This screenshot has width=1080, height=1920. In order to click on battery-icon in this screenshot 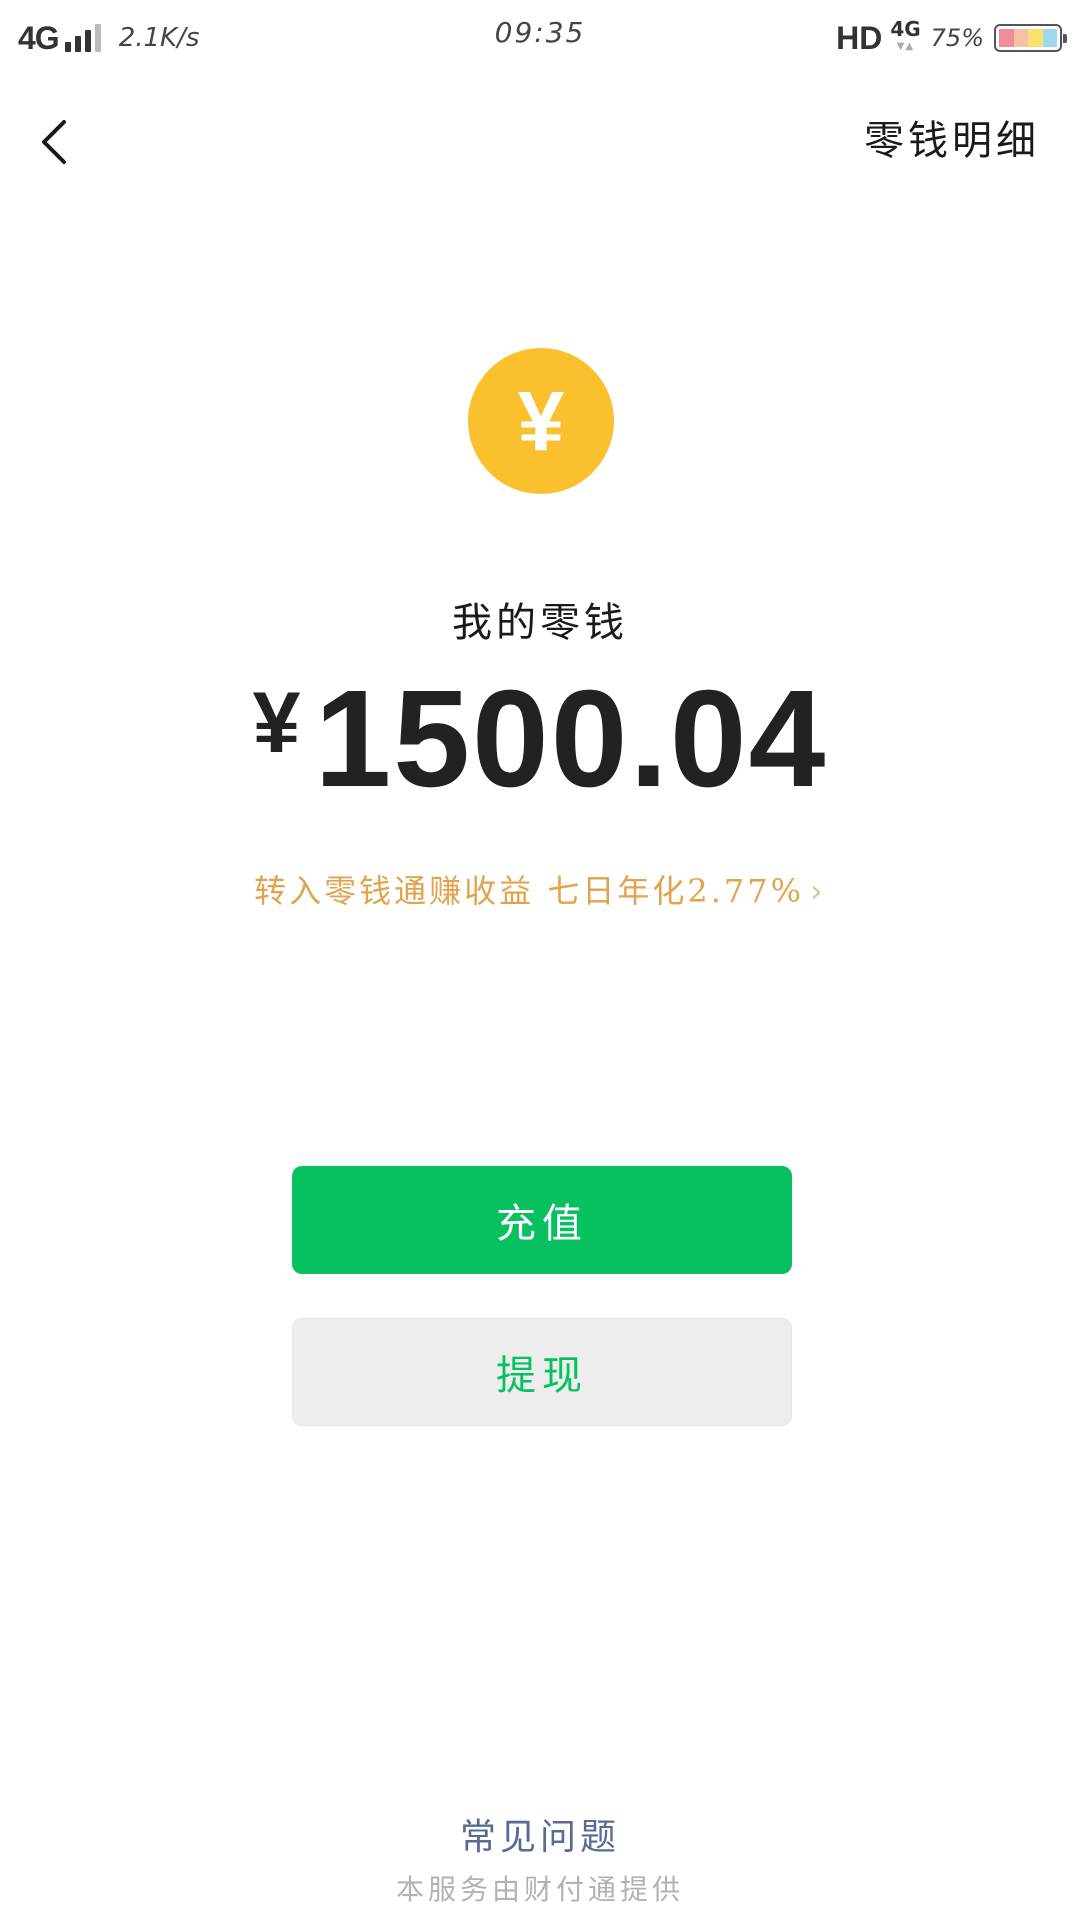, I will do `click(1030, 38)`.